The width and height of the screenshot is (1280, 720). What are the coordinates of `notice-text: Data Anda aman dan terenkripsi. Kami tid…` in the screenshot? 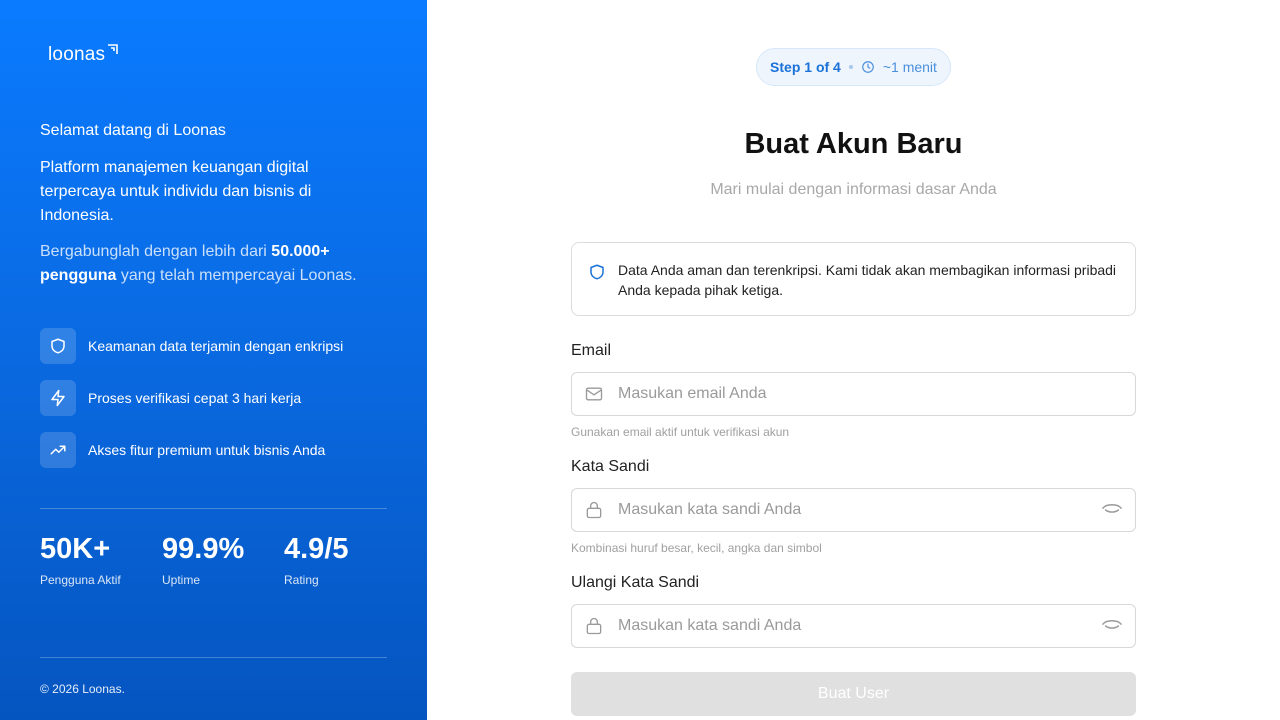 It's located at (867, 280).